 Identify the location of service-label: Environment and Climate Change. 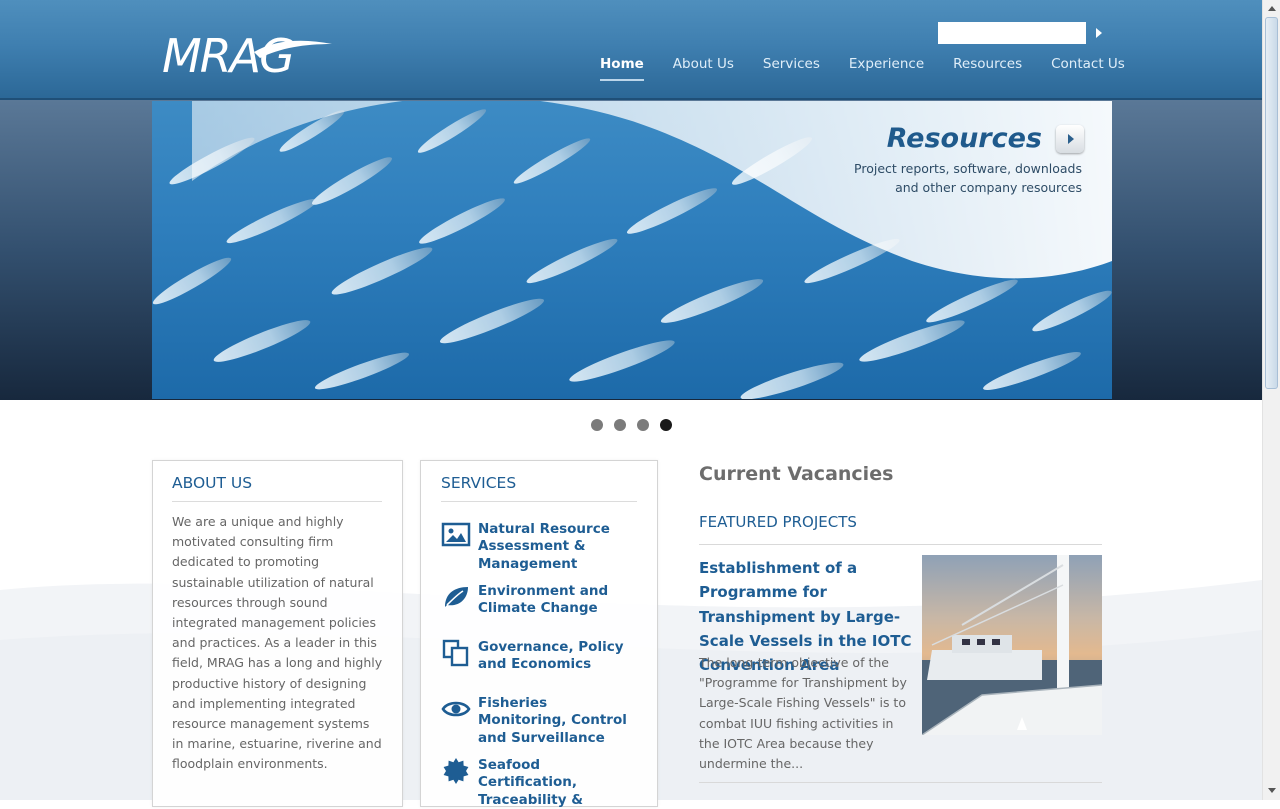
(543, 600).